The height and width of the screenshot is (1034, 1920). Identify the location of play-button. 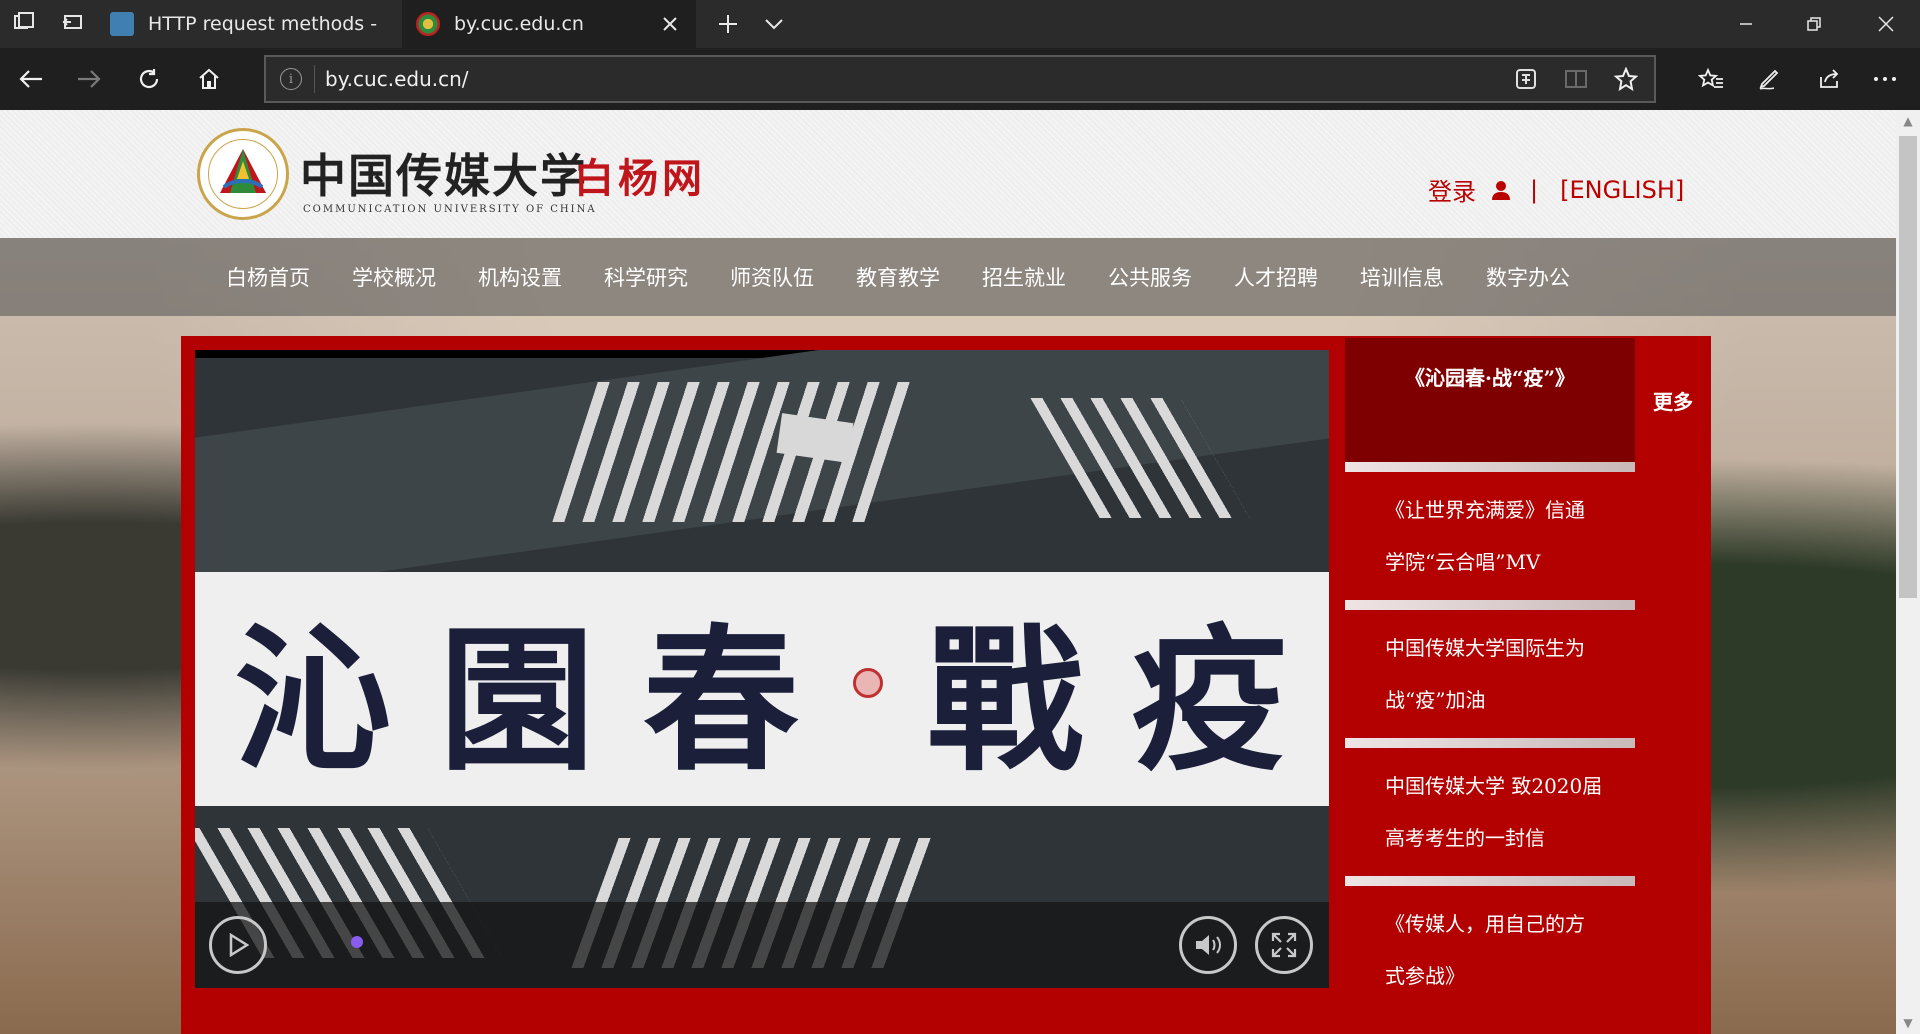
(238, 945).